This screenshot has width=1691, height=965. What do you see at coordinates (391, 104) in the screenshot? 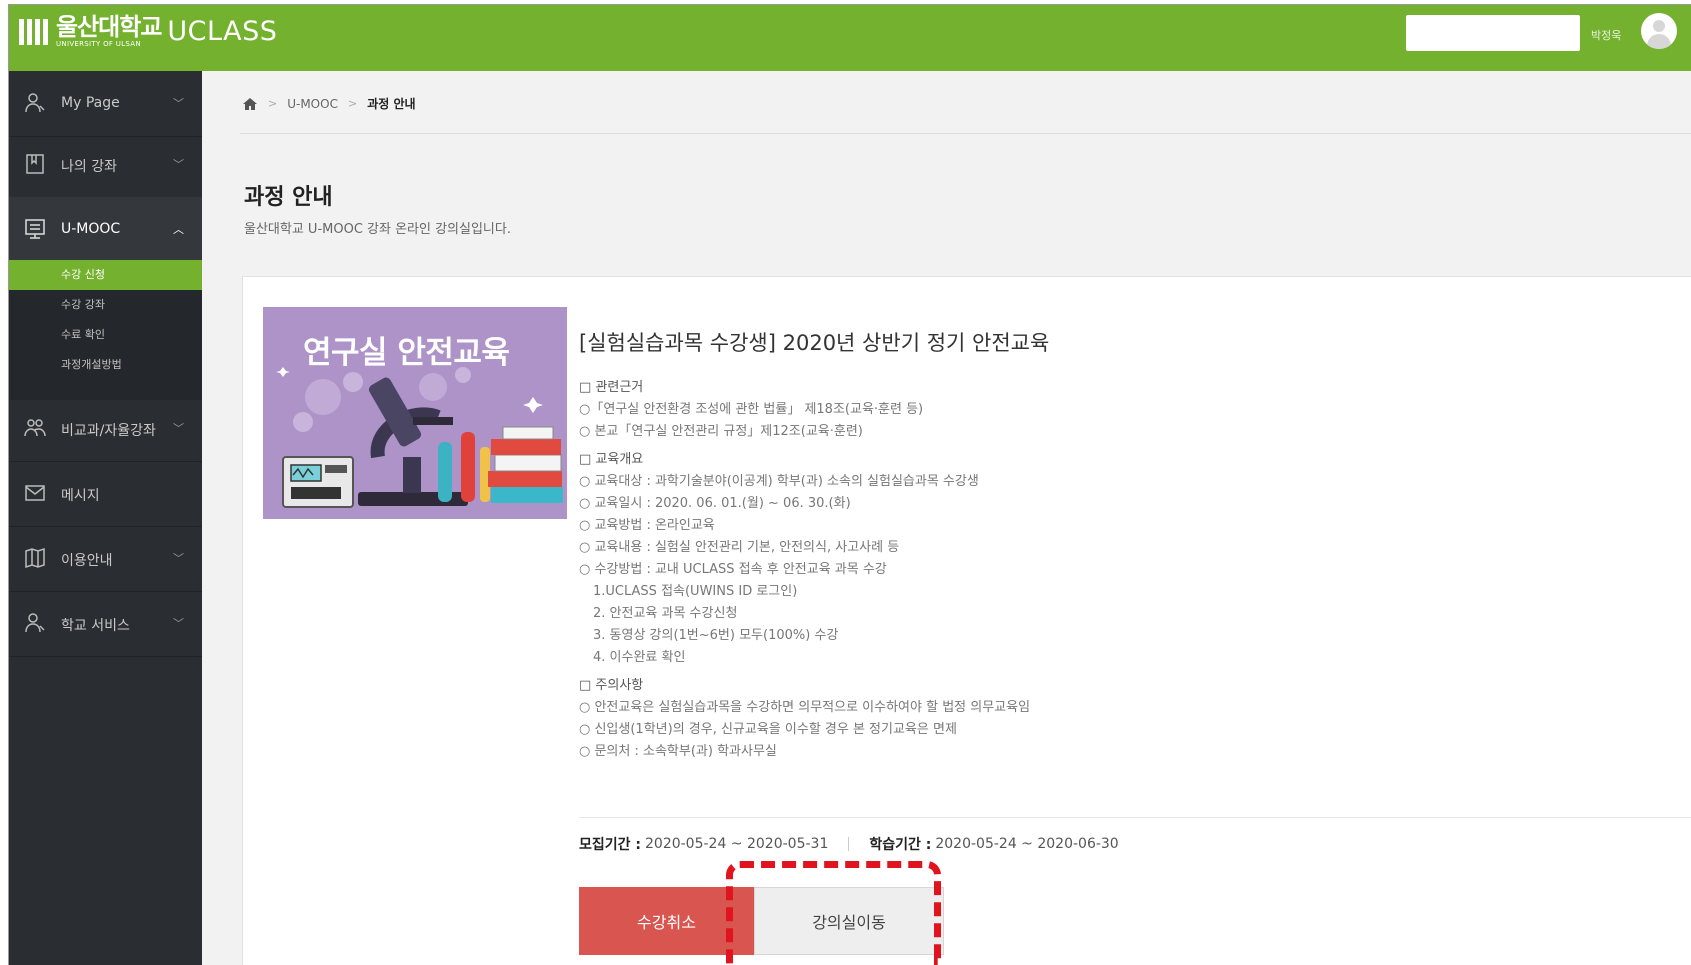
I see `breadcrumb-item-current: 과정 안내` at bounding box center [391, 104].